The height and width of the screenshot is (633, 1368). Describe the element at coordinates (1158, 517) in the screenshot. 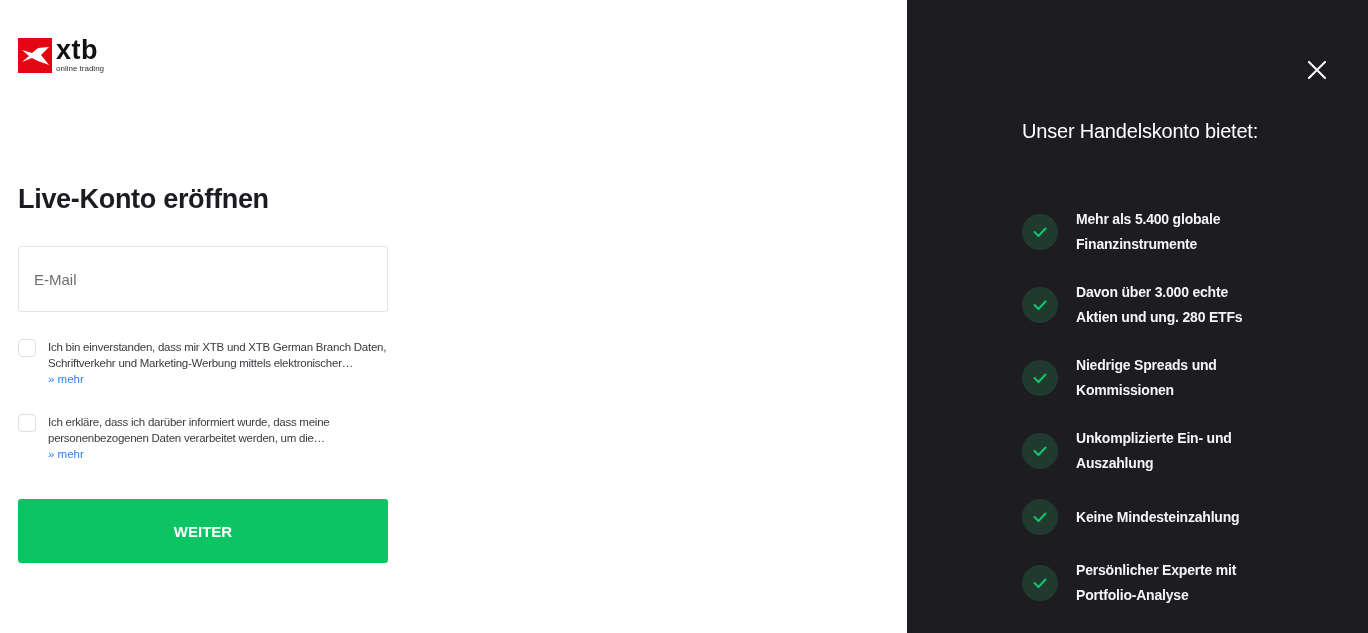

I see `benefit-text: Keine Mindesteinzahlung` at that location.